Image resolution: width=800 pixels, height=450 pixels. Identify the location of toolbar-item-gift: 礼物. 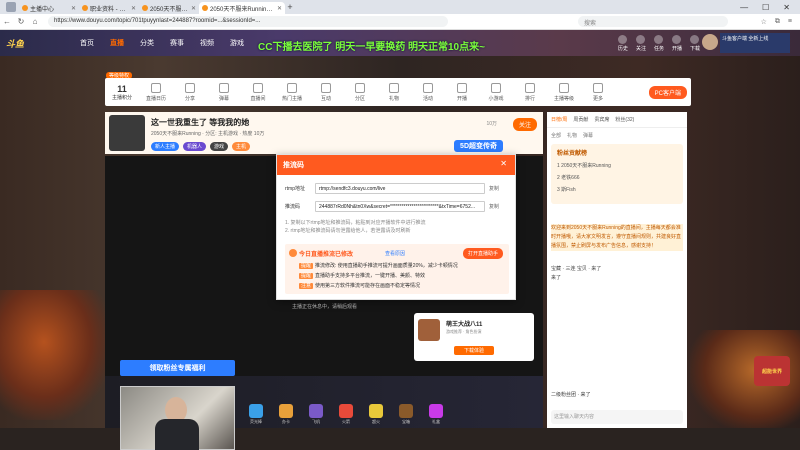
(394, 92).